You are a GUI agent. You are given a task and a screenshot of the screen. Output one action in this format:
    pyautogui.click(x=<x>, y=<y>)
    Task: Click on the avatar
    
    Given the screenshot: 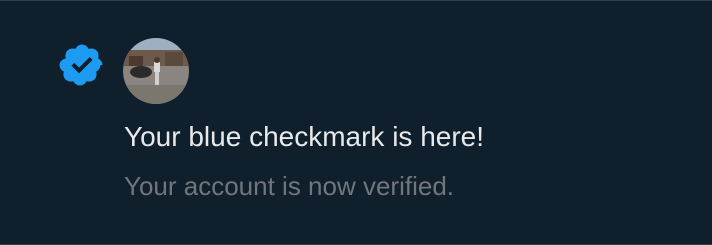 What is the action you would take?
    pyautogui.click(x=156, y=71)
    